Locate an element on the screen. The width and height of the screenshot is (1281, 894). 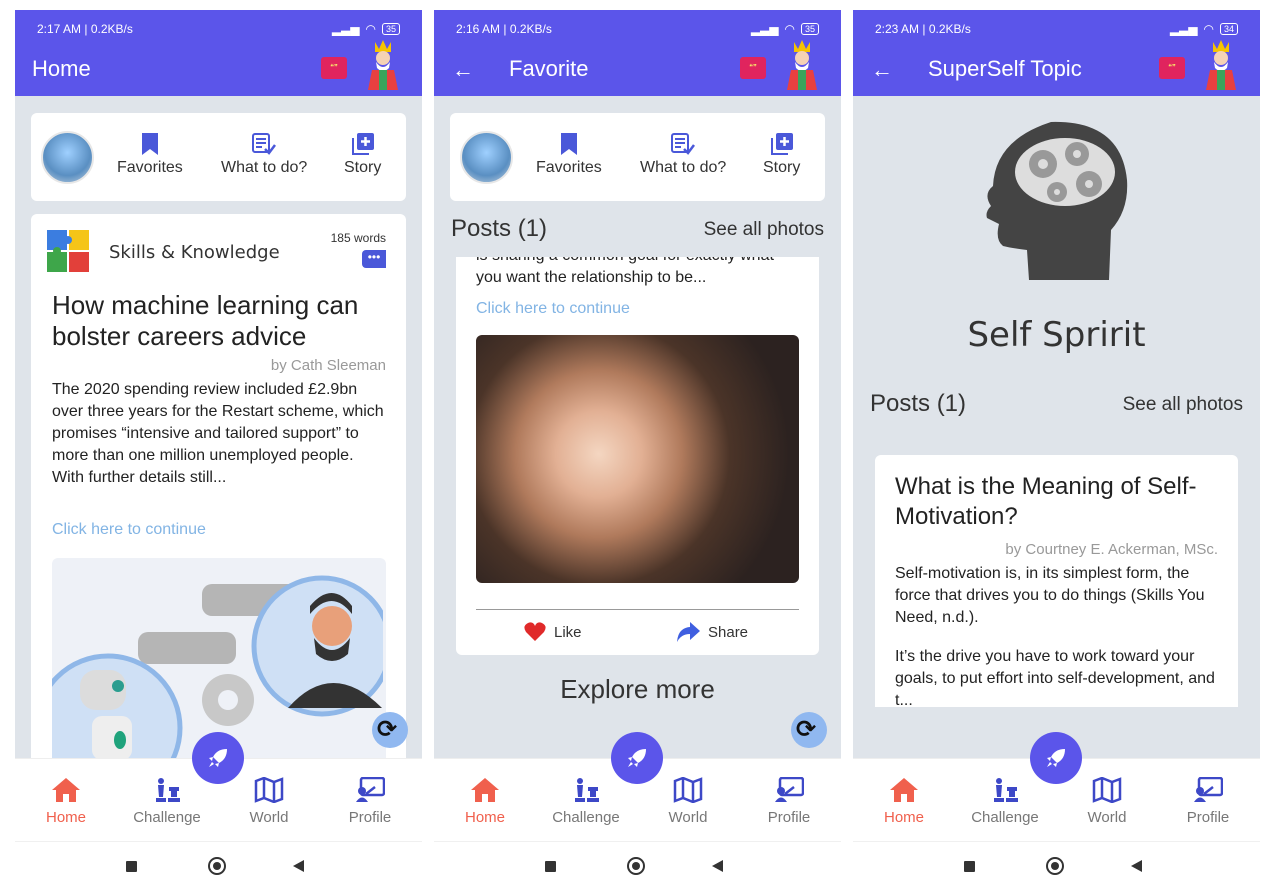
favorites-label: Favorites is located at coordinates (569, 167).